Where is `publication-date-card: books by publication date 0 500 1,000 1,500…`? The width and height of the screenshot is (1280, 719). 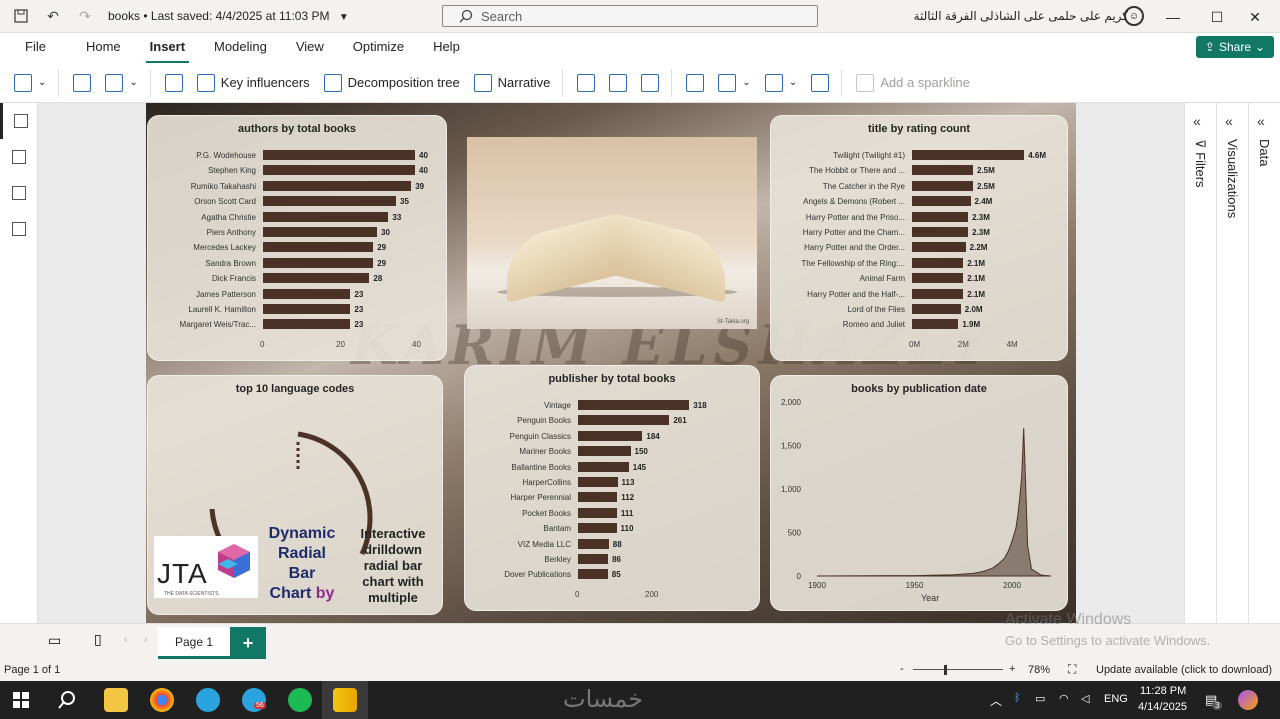 publication-date-card: books by publication date 0 500 1,000 1,500… is located at coordinates (919, 493).